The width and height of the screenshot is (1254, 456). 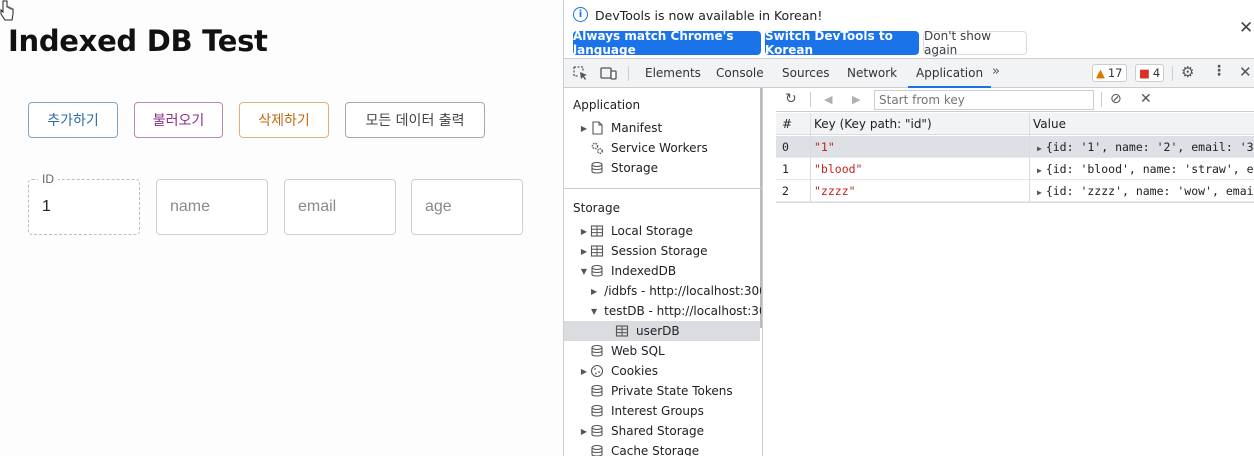 What do you see at coordinates (618, 371) in the screenshot?
I see `sidebar-item-cookies: ▶ Cookies` at bounding box center [618, 371].